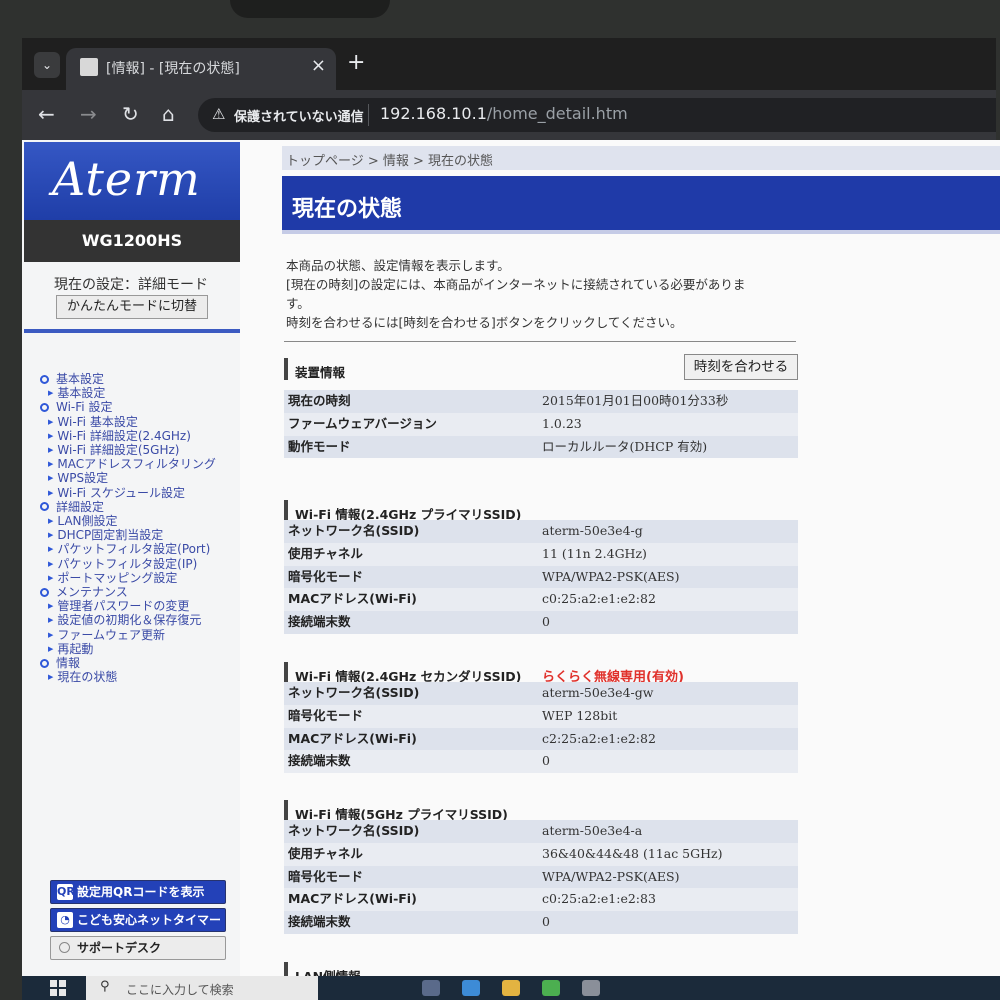 Image resolution: width=1000 pixels, height=1000 pixels. What do you see at coordinates (741, 367) in the screenshot?
I see `sync-time-button: 時刻を合わせる` at bounding box center [741, 367].